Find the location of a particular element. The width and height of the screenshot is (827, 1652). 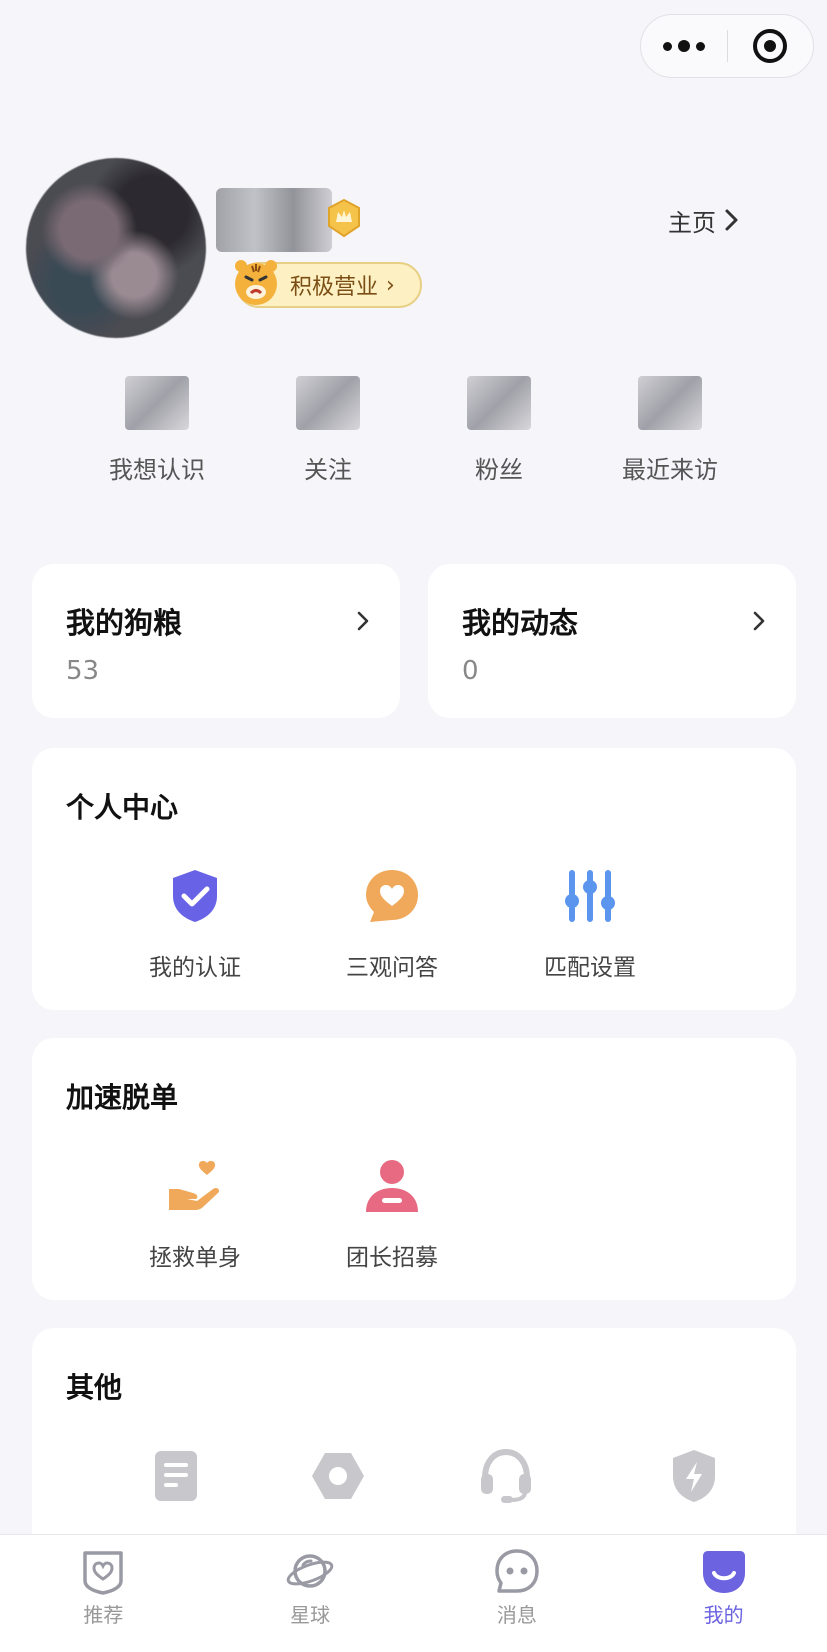

leader-recruit-item: 团长招募 is located at coordinates (392, 1214).